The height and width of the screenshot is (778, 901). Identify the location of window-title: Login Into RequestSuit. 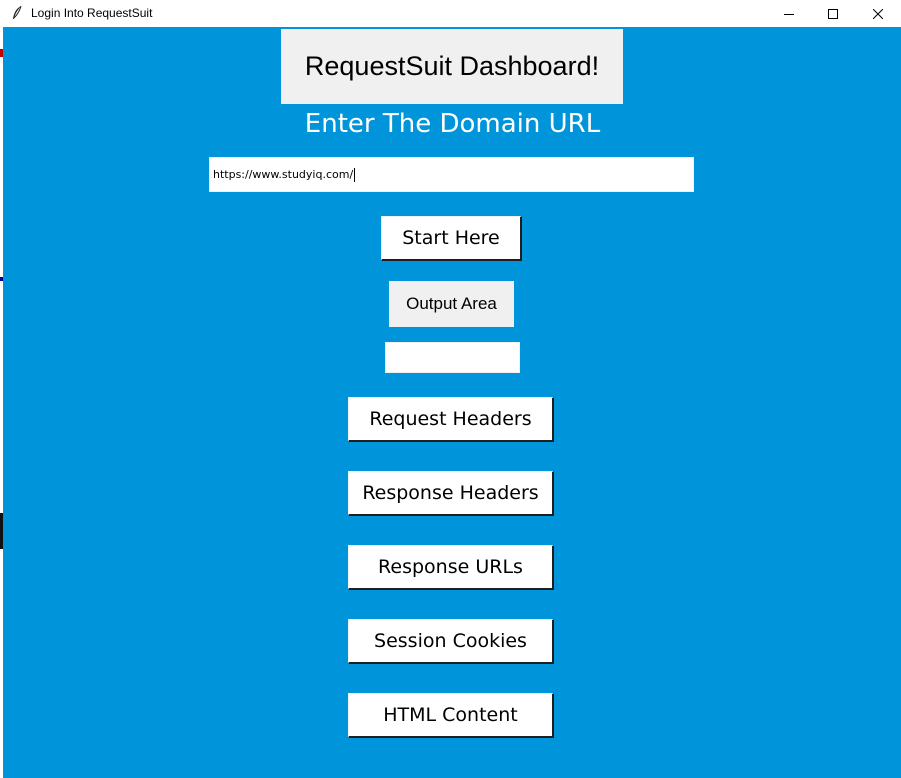
(92, 13).